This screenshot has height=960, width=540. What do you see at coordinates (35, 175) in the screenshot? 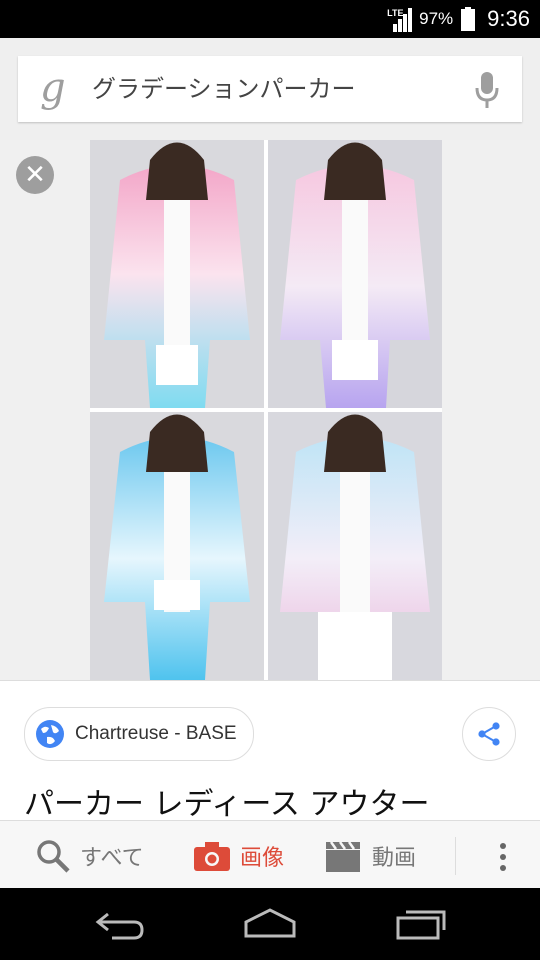
I see `close-icon: ✕` at bounding box center [35, 175].